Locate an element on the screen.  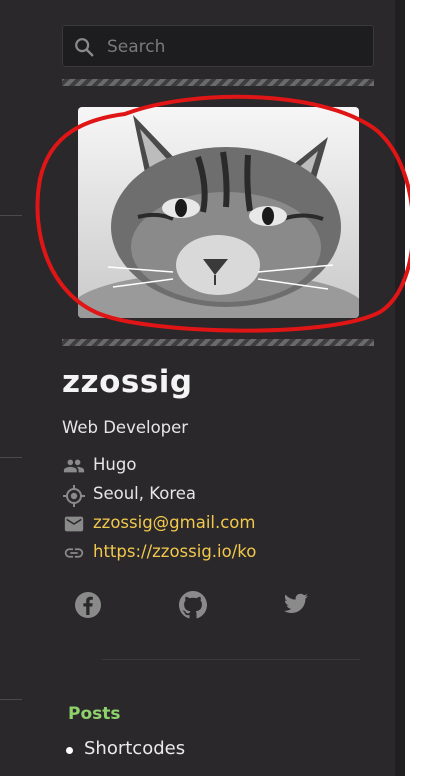
github-icon is located at coordinates (193, 605).